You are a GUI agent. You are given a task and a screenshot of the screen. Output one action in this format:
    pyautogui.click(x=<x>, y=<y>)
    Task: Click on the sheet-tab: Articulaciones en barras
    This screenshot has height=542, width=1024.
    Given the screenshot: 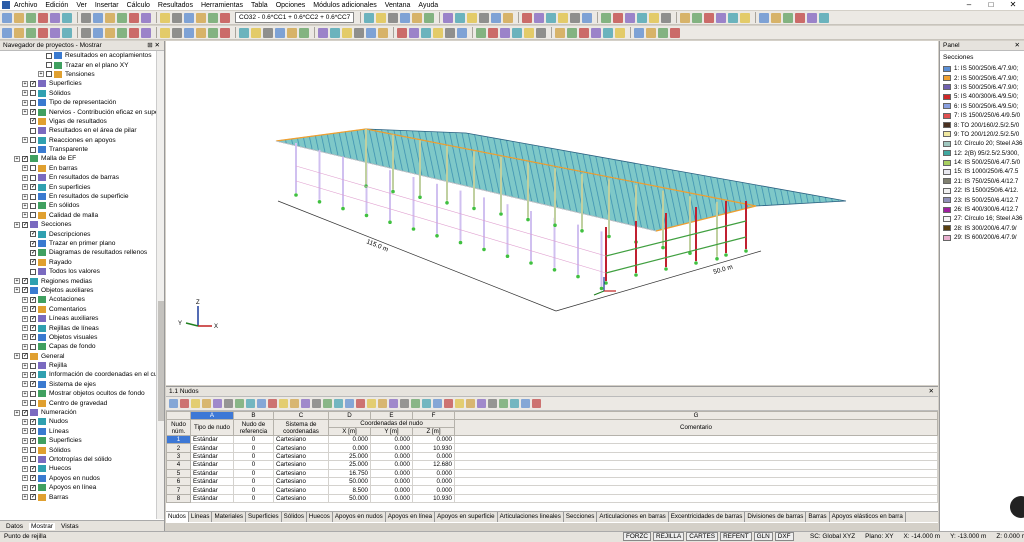 What is the action you would take?
    pyautogui.click(x=633, y=517)
    